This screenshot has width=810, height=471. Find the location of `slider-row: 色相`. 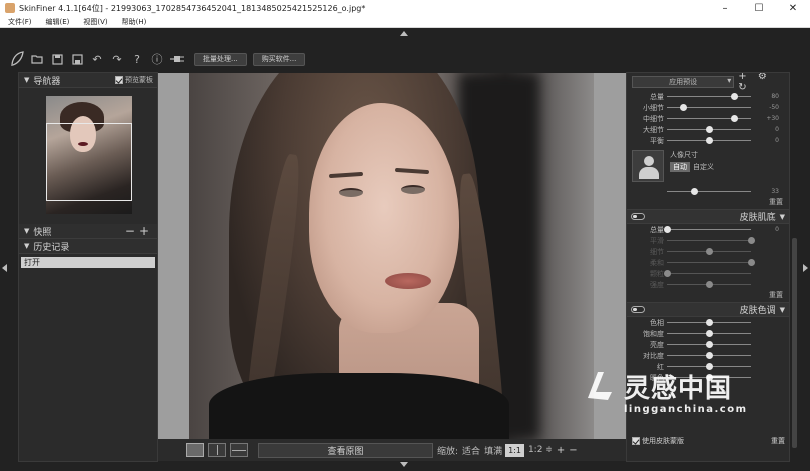

slider-row: 色相 is located at coordinates (708, 322).